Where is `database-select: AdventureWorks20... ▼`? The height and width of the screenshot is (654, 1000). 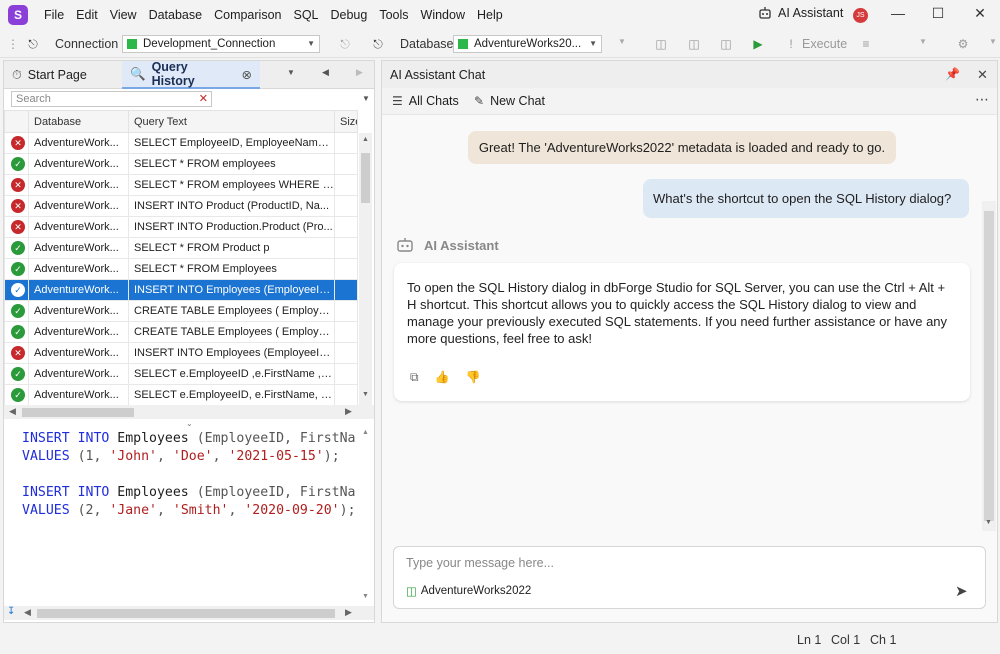 database-select: AdventureWorks20... ▼ is located at coordinates (527, 44).